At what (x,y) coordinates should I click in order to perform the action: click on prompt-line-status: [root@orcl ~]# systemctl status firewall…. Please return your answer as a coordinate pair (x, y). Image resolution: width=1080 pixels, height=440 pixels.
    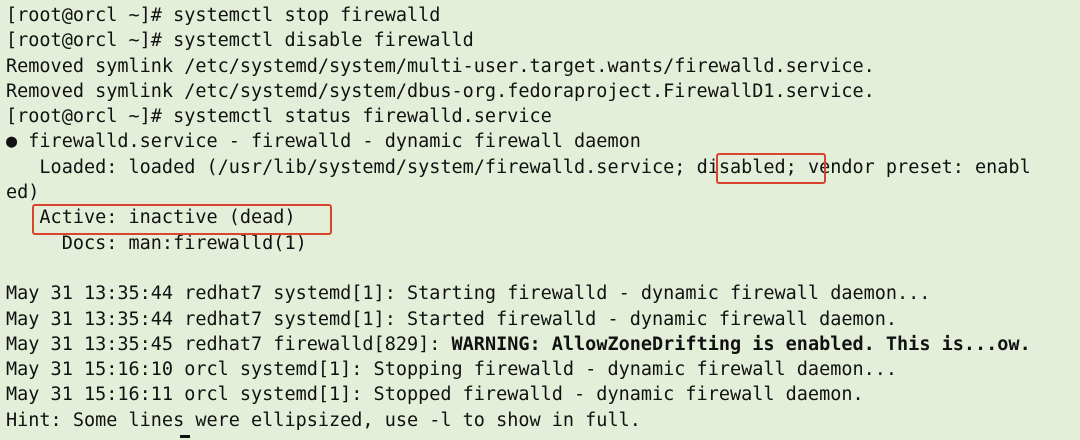
    Looking at the image, I should click on (279, 117).